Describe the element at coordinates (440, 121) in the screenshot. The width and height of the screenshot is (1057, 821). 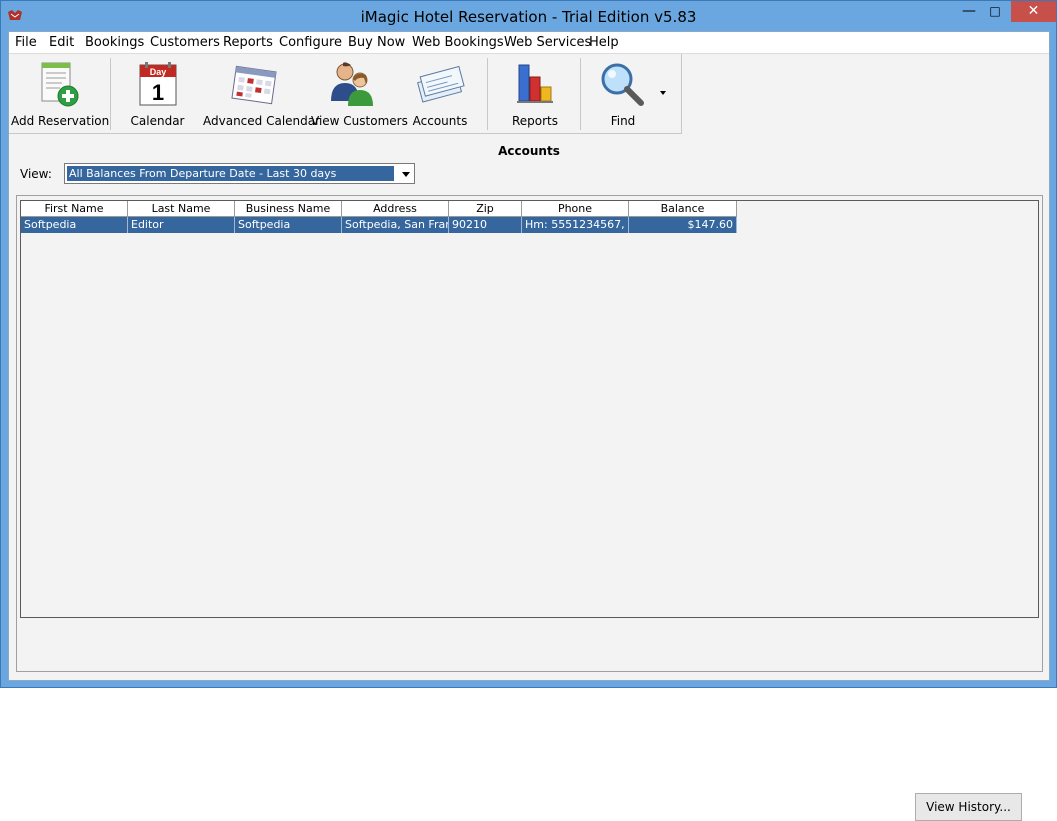
I see `accounts-label: Accounts` at that location.